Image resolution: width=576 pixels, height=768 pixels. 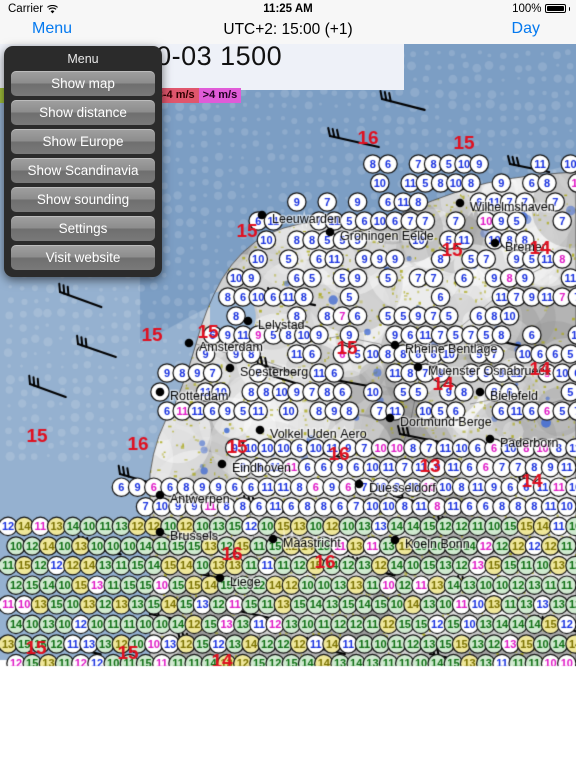 I want to click on legend-segment: >4 m/s, so click(x=220, y=95).